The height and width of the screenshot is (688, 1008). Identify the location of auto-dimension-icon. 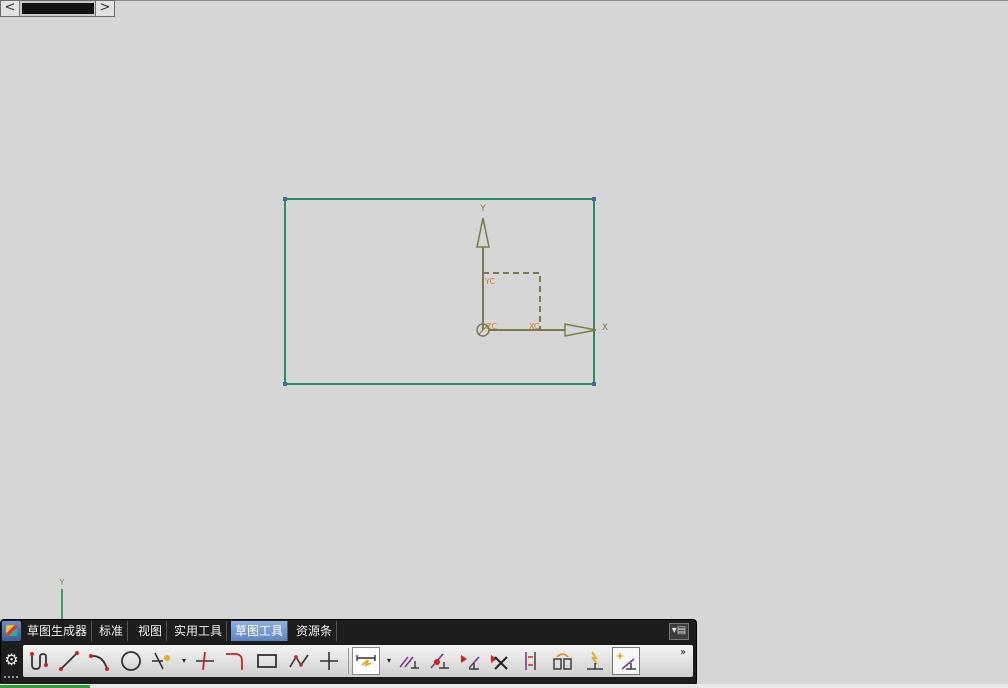
(366, 661).